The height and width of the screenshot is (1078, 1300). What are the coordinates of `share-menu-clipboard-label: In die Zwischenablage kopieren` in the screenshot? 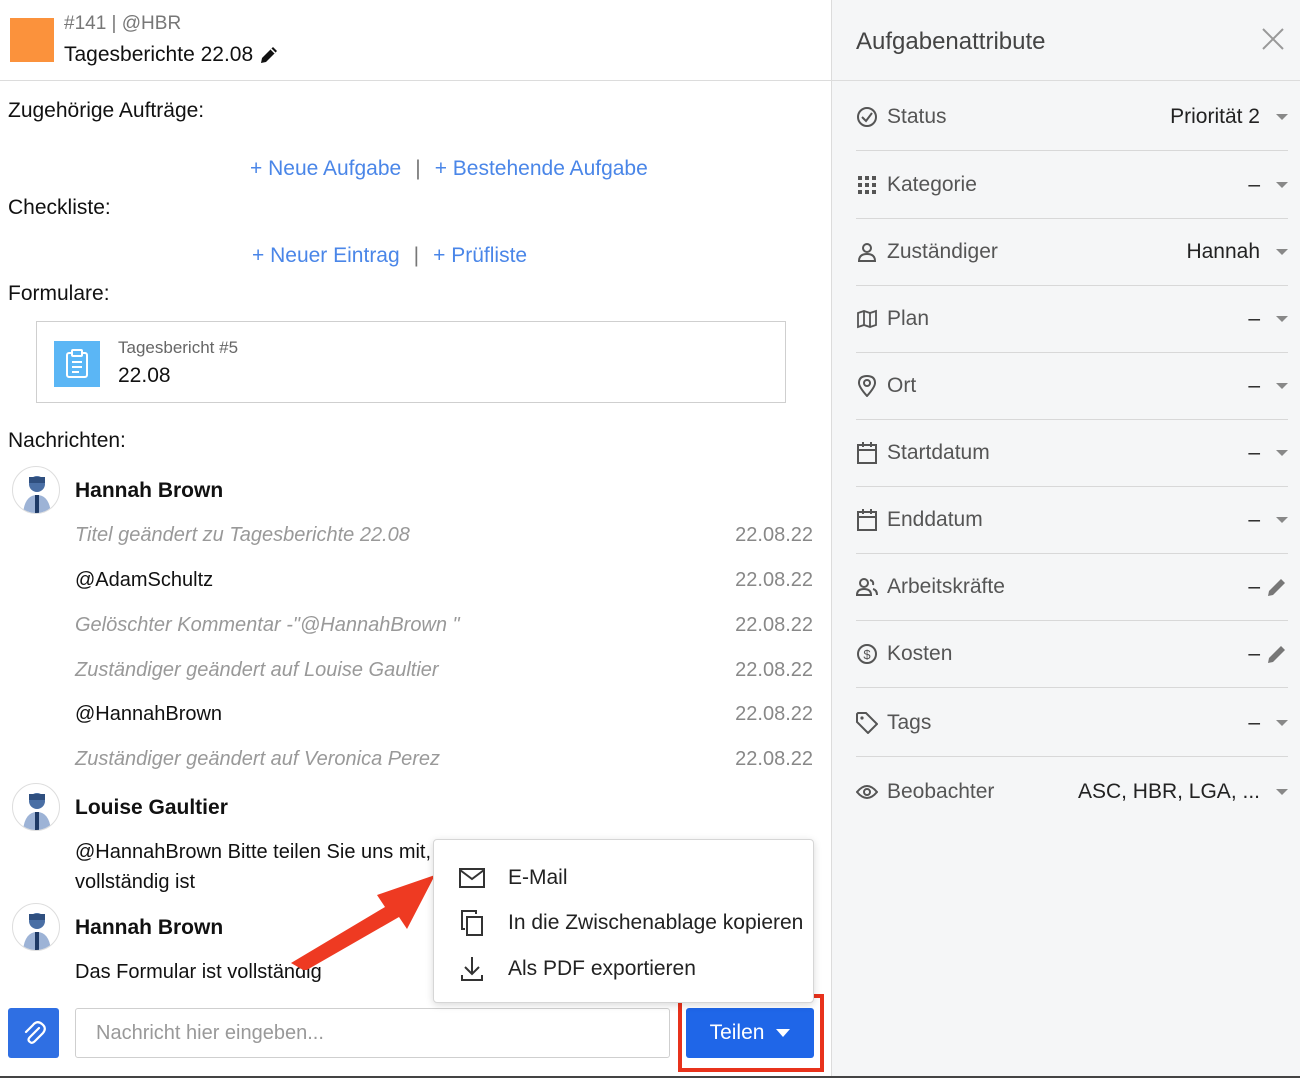 It's located at (656, 922).